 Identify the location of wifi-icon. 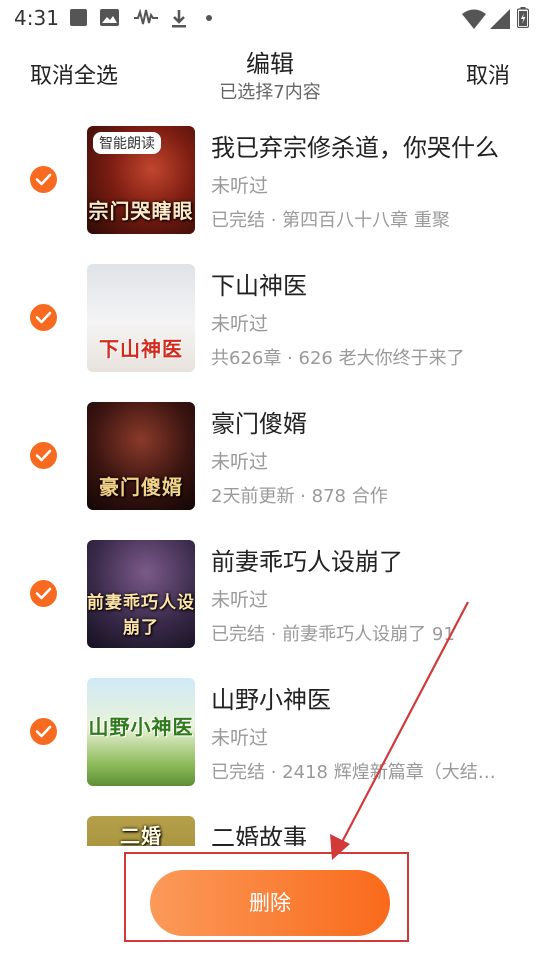
(474, 19).